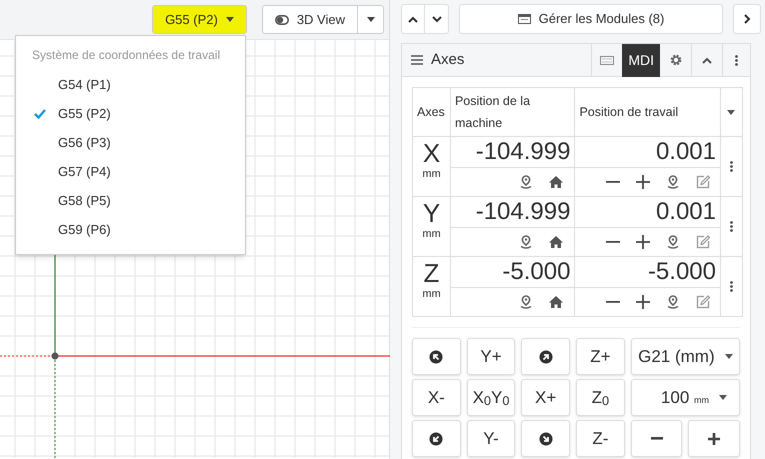 This screenshot has height=459, width=765. I want to click on arrow-up-left-button, so click(436, 356).